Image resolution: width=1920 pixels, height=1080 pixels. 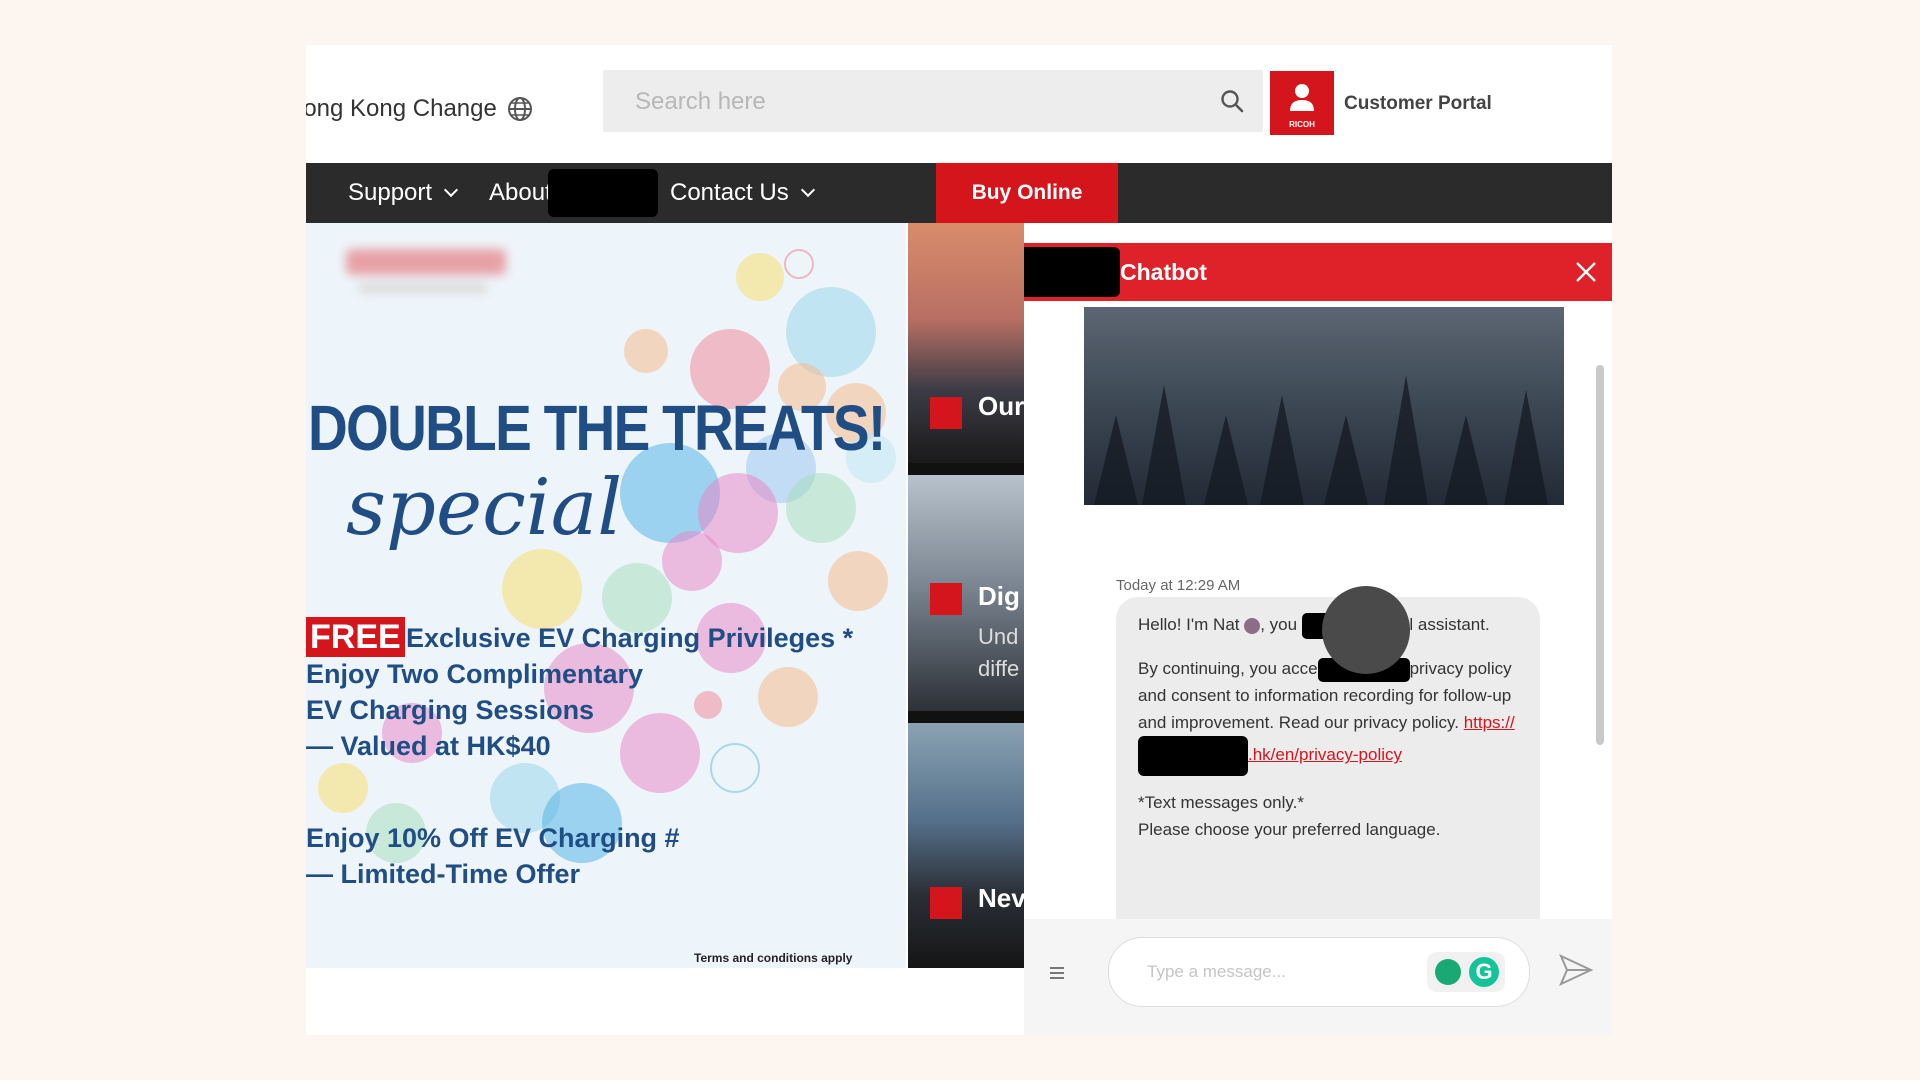 I want to click on message-input-wrap: G, so click(x=1319, y=972).